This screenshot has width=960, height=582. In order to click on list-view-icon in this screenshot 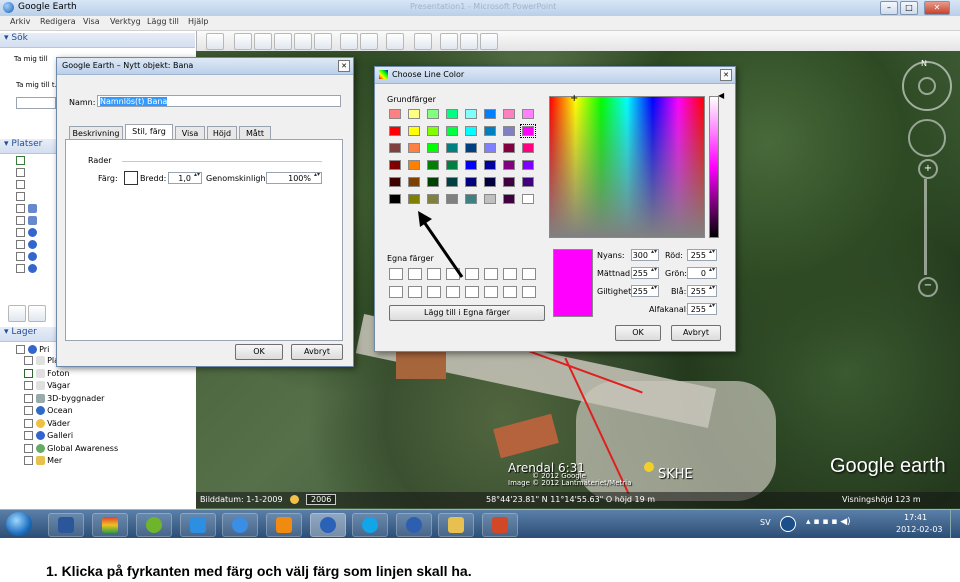, I will do `click(37, 313)`.